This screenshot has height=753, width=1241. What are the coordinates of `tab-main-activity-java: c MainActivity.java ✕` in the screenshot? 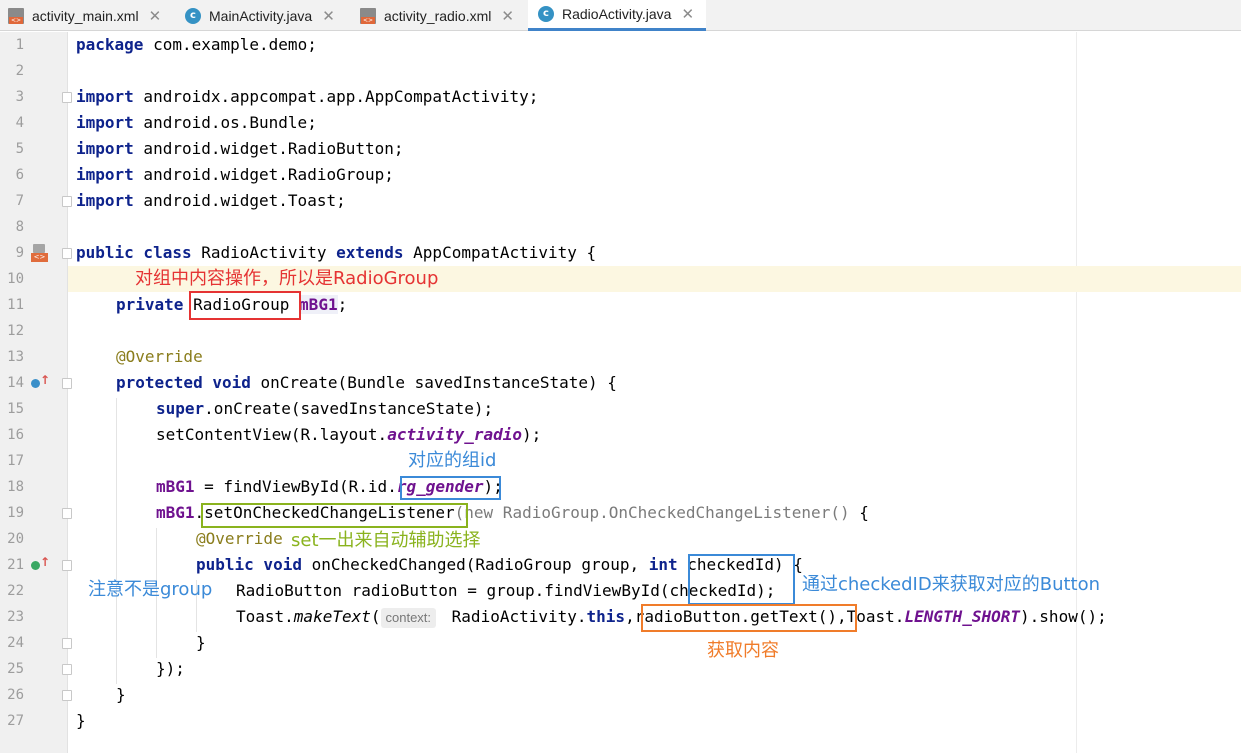 It's located at (260, 15).